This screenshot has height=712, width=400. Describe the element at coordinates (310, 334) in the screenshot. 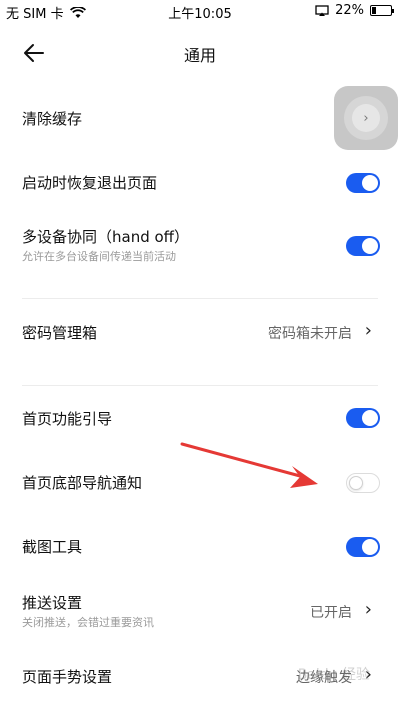

I see `password-manager-value: 密码箱未开启` at that location.